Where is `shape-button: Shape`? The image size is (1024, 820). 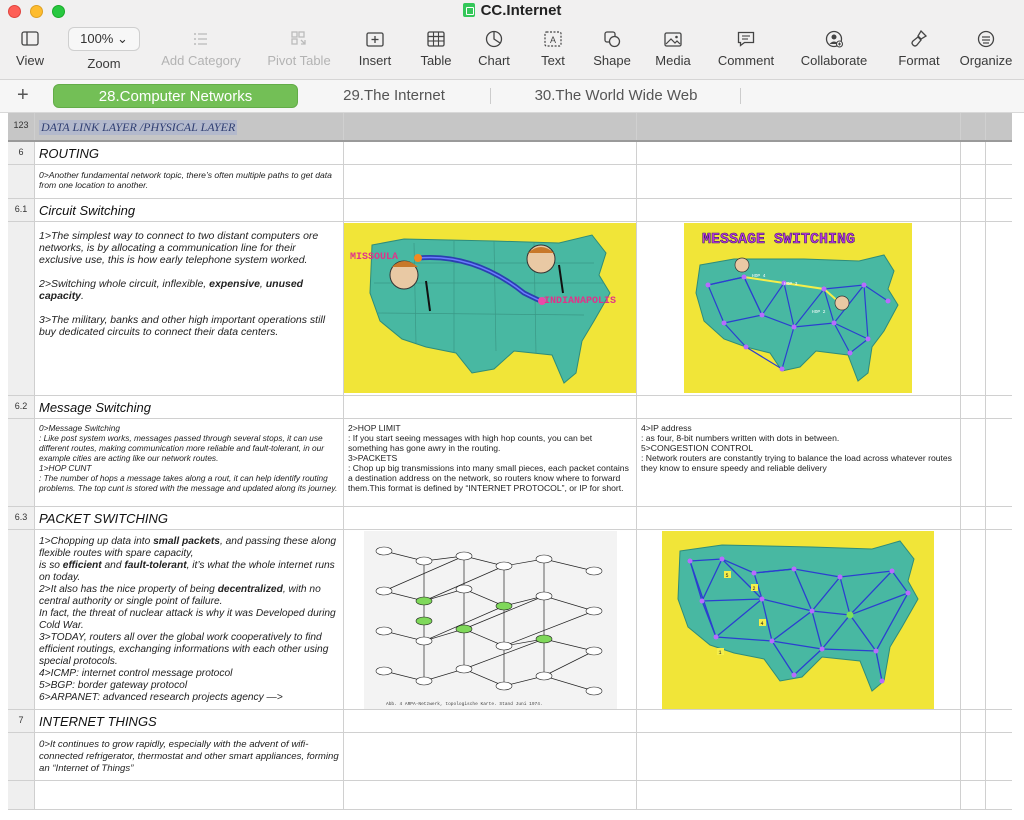
shape-button: Shape is located at coordinates (612, 48).